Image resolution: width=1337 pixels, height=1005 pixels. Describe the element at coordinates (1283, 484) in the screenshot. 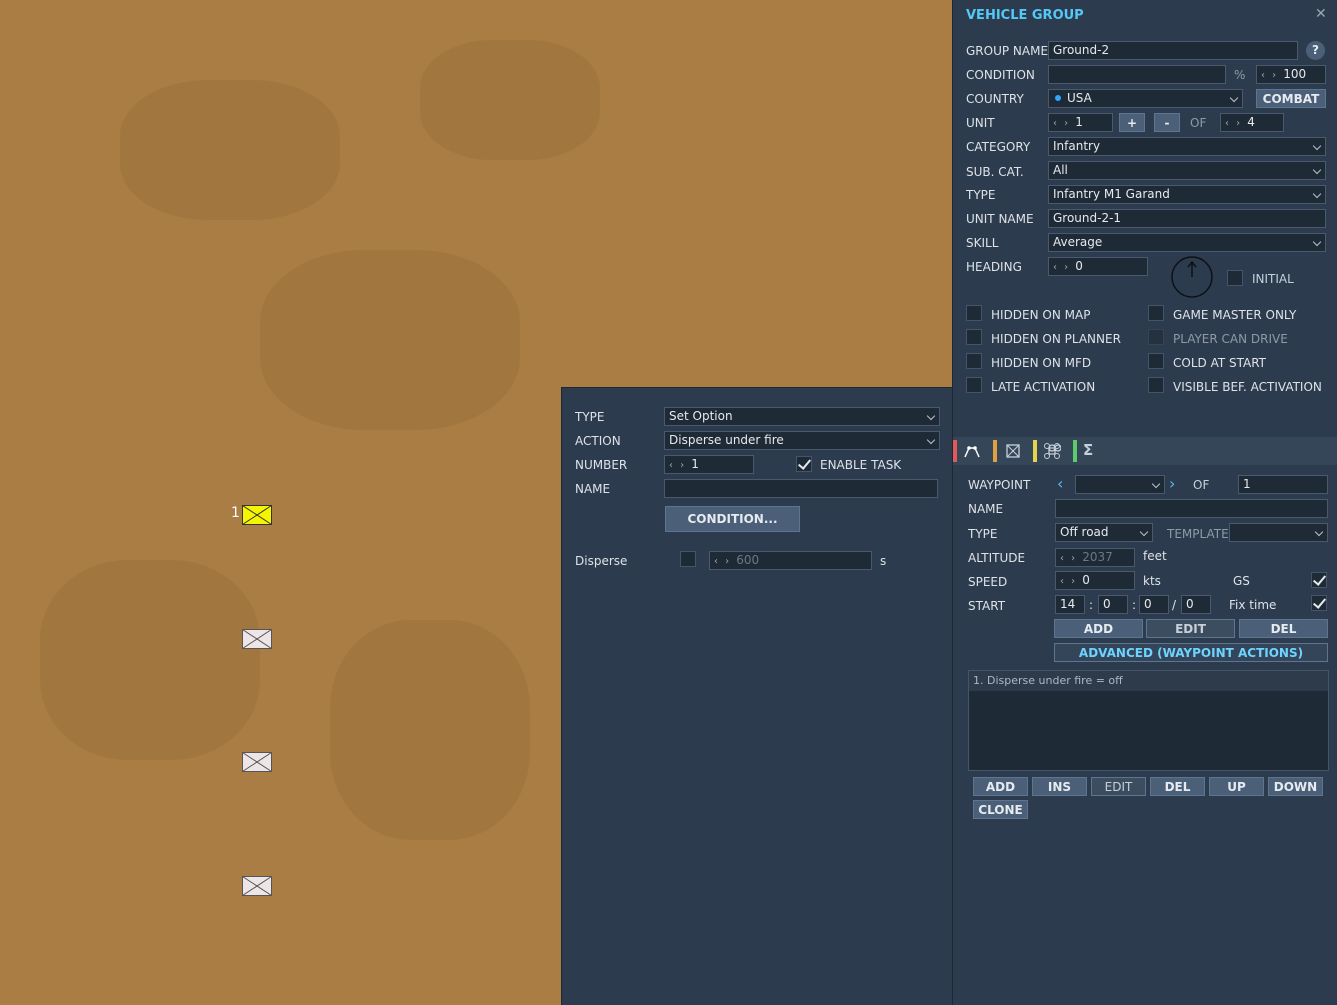

I see `waypoint-total: 1` at that location.